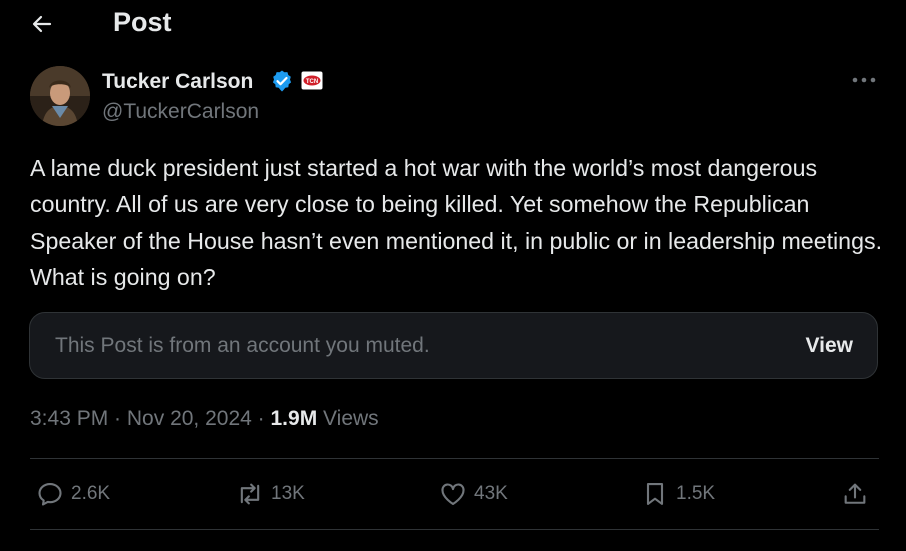  What do you see at coordinates (50, 494) in the screenshot?
I see `reply-icon` at bounding box center [50, 494].